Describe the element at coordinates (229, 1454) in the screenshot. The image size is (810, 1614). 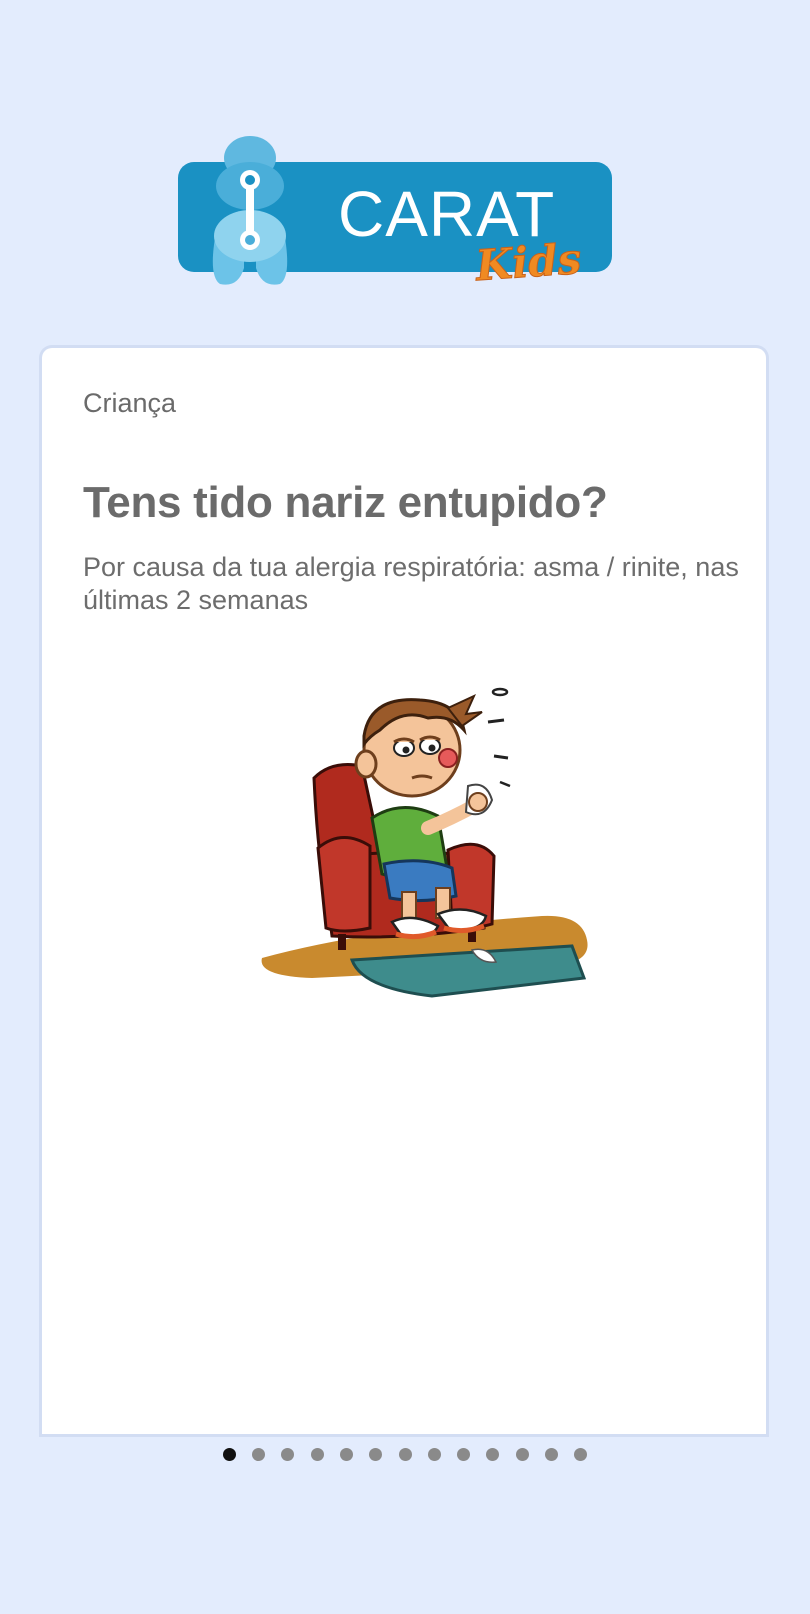
I see `page-dot-active` at that location.